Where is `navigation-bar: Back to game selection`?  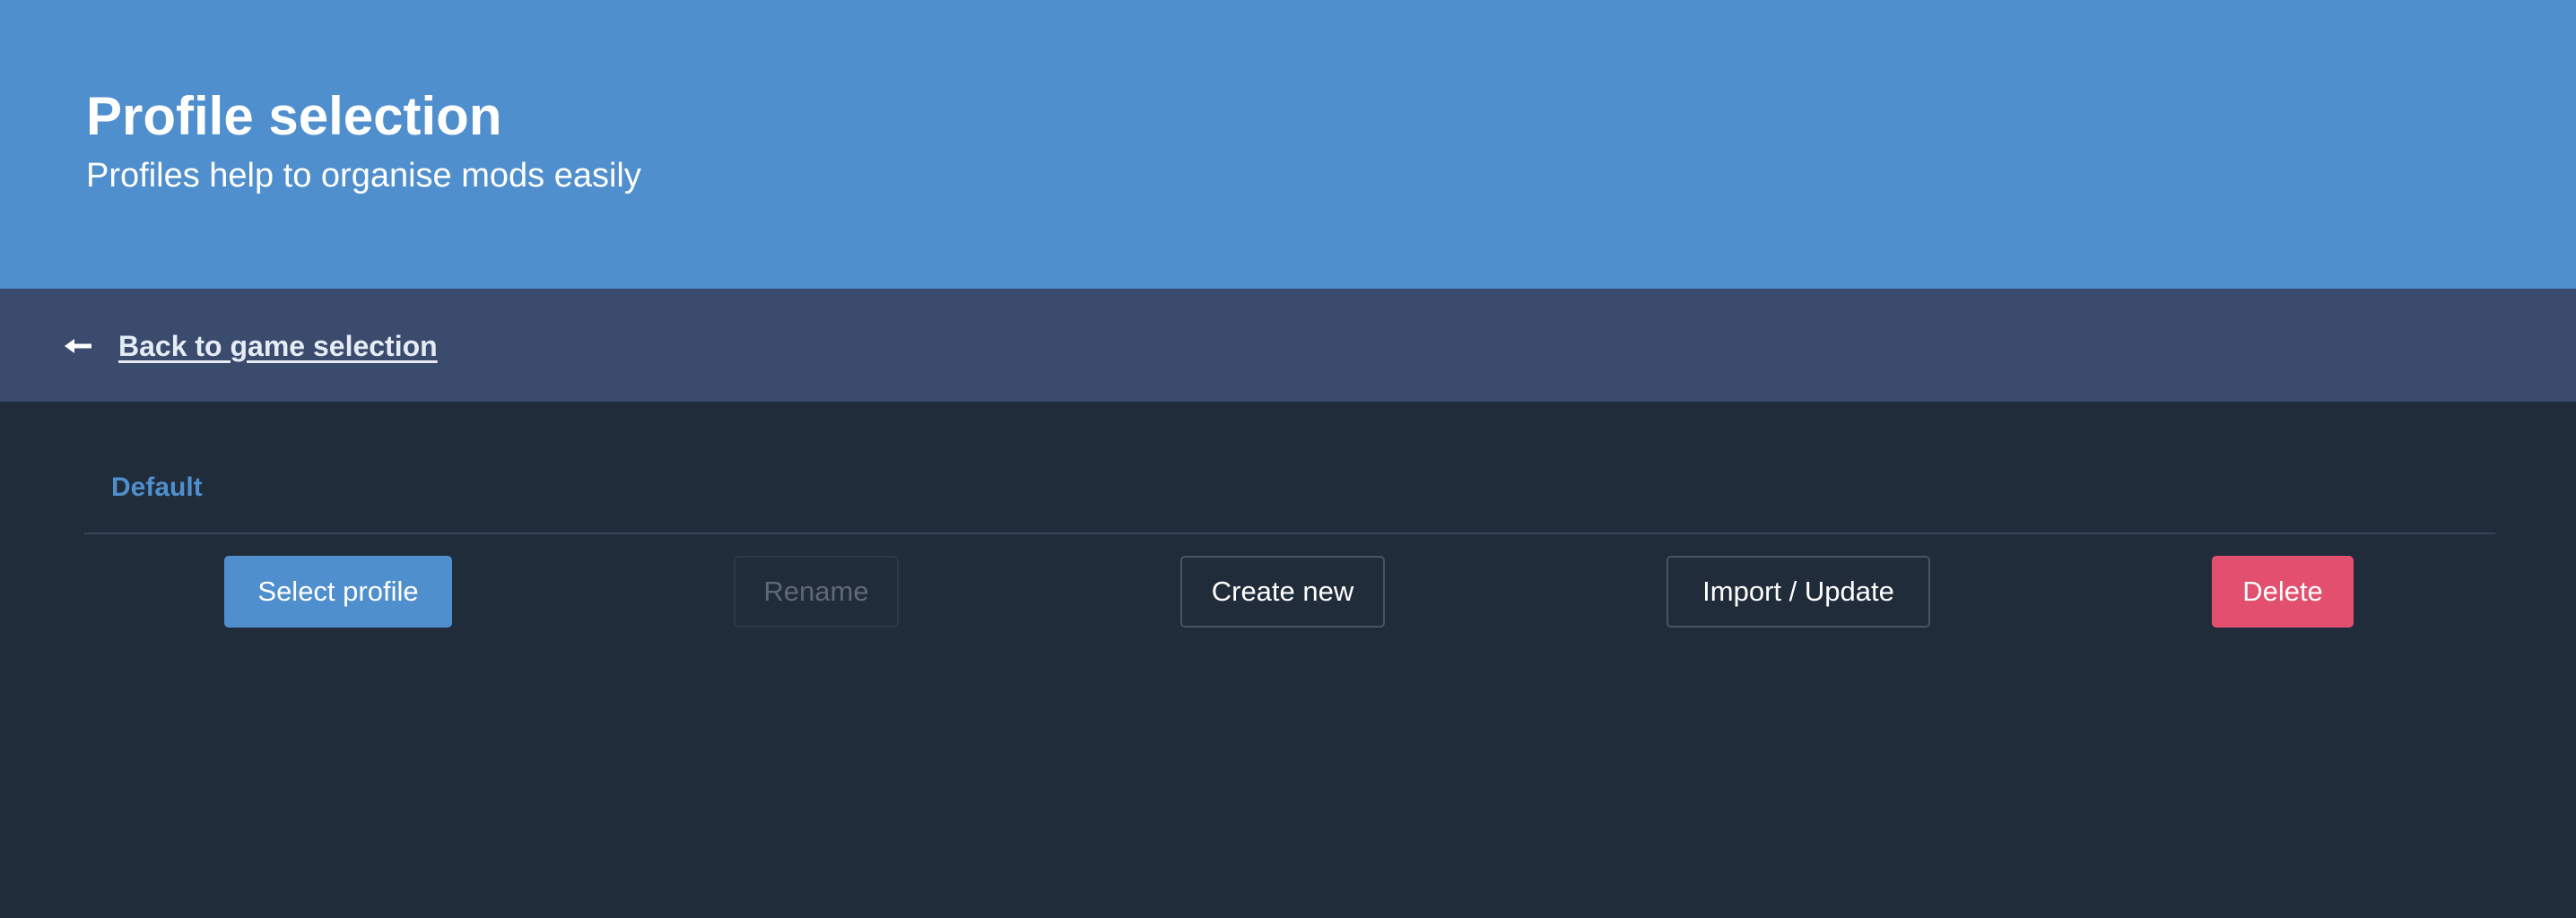
navigation-bar: Back to game selection is located at coordinates (1288, 346).